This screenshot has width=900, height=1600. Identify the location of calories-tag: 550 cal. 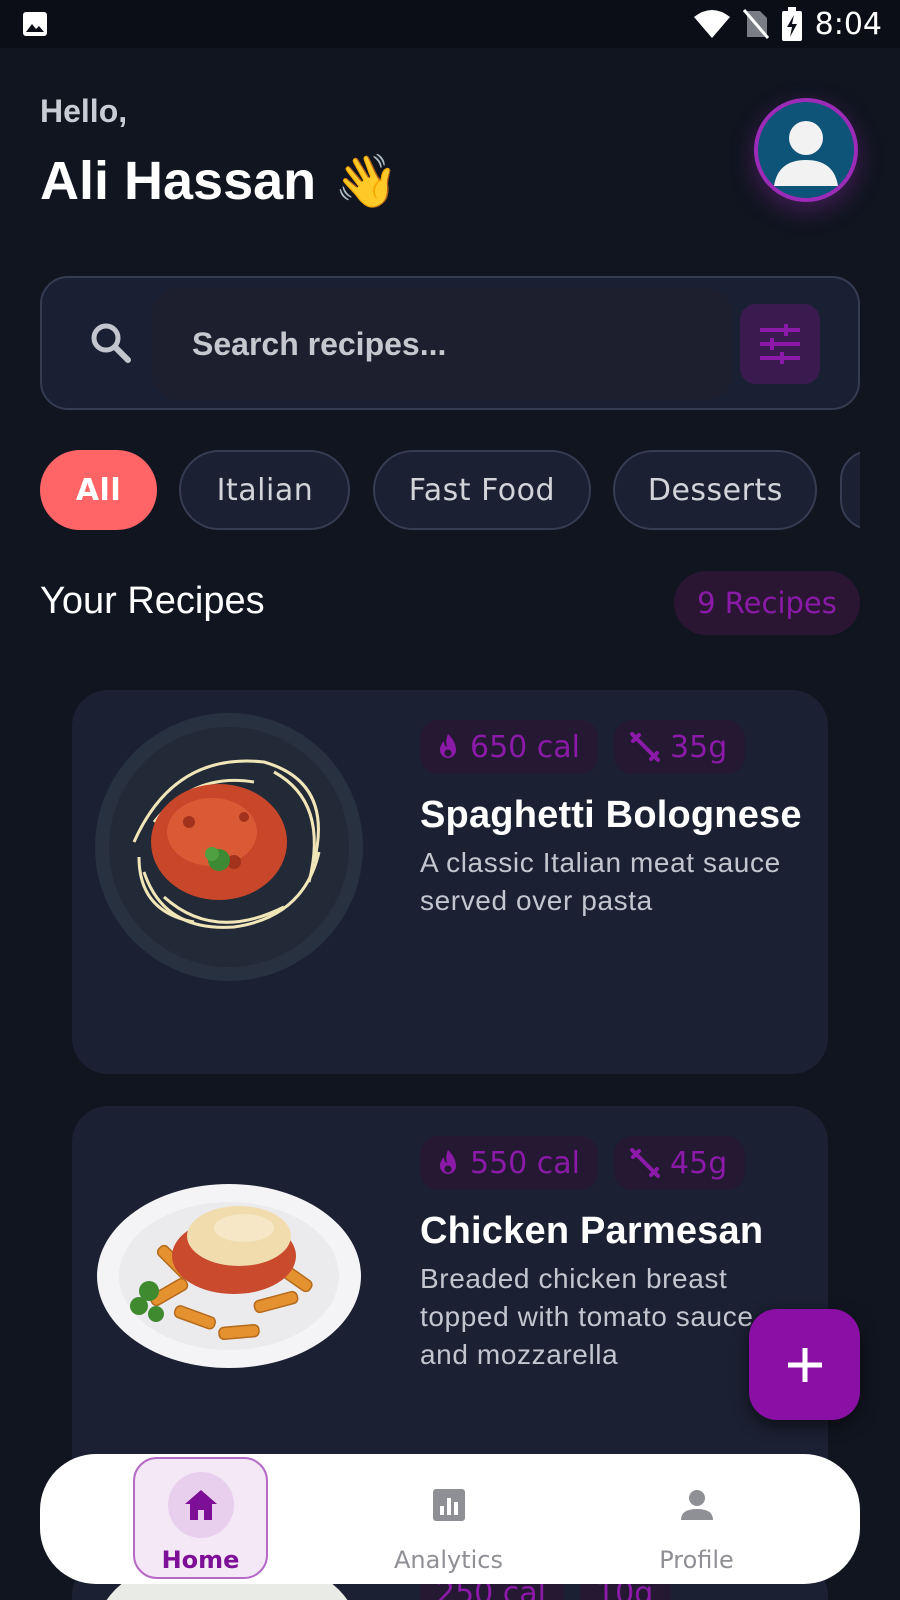
(509, 1163).